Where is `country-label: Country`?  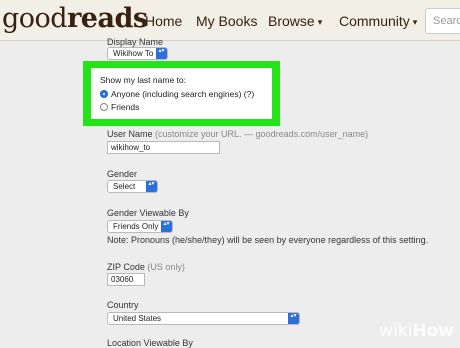 country-label: Country is located at coordinates (123, 305).